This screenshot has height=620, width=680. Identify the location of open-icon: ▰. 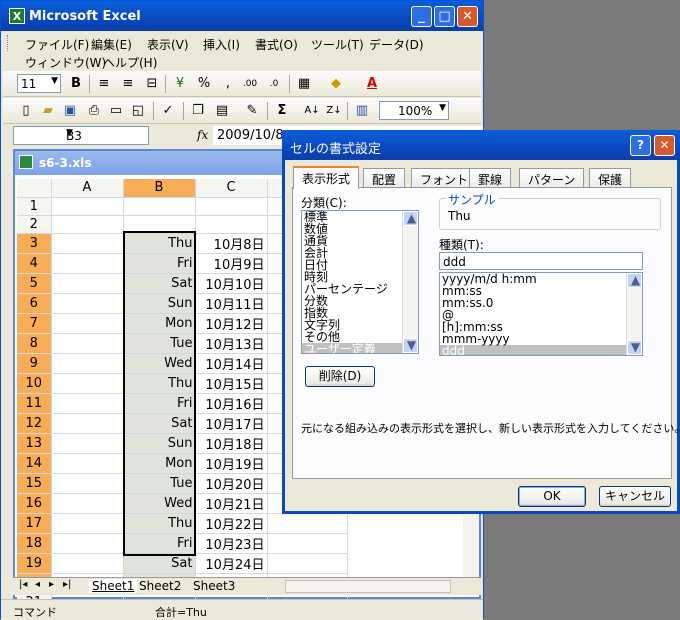
(48, 111).